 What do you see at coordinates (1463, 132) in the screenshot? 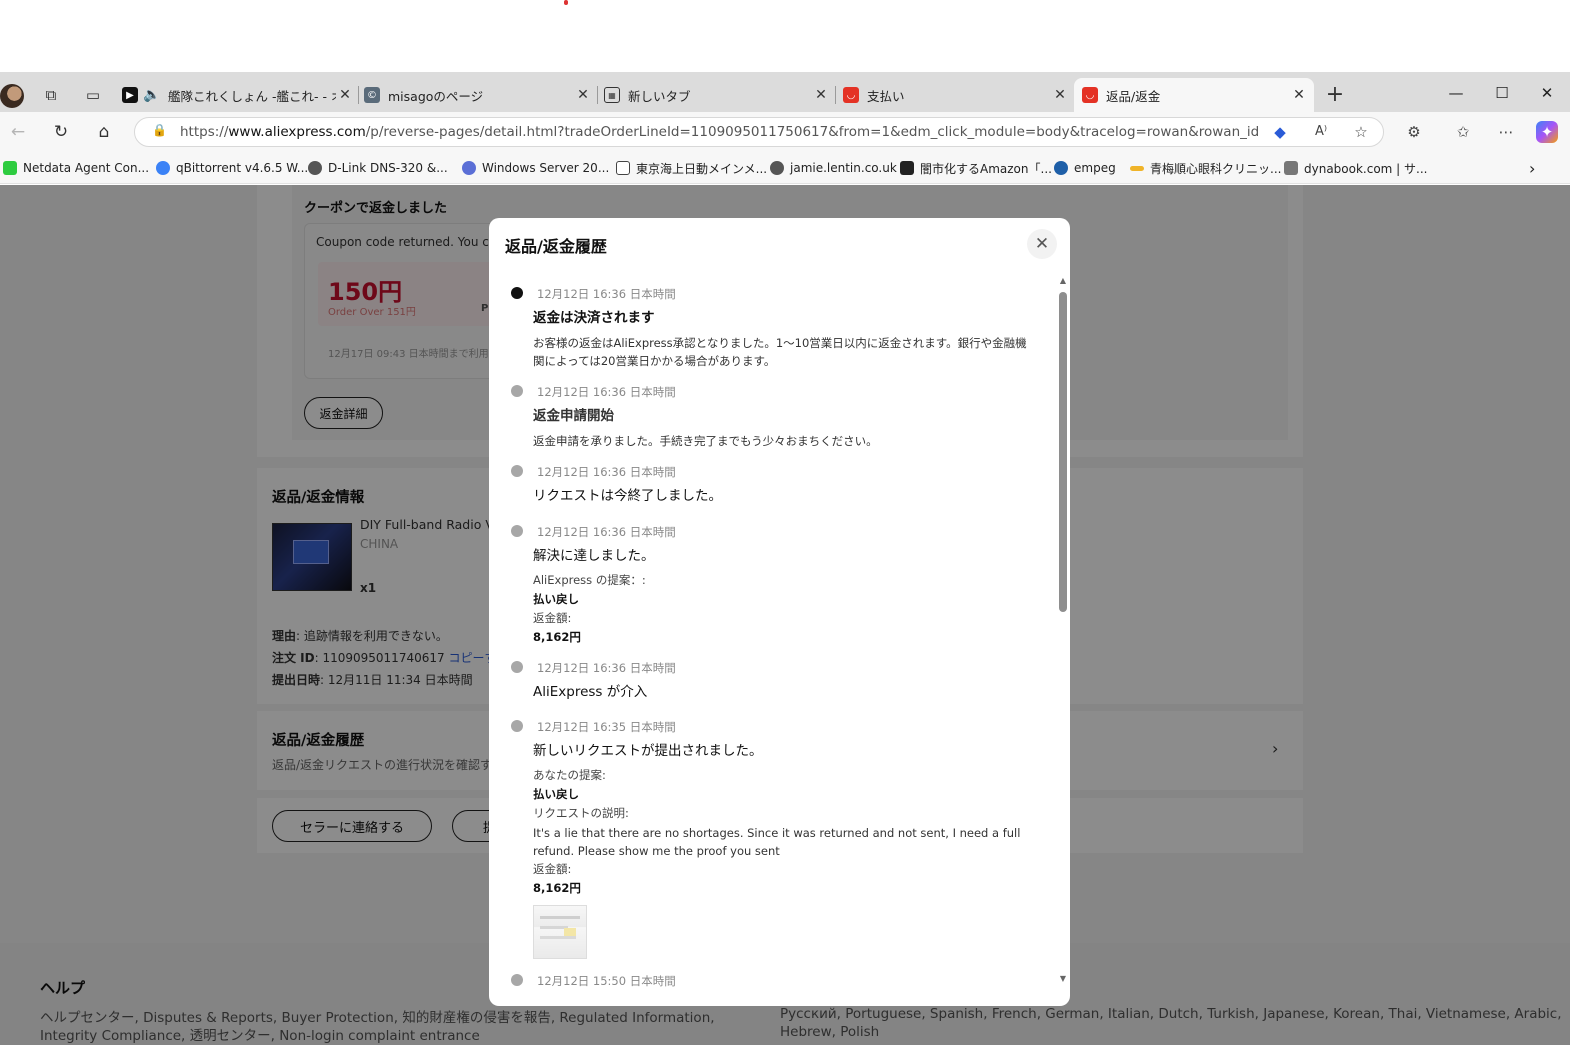
I see `favorites-icon: ✩` at bounding box center [1463, 132].